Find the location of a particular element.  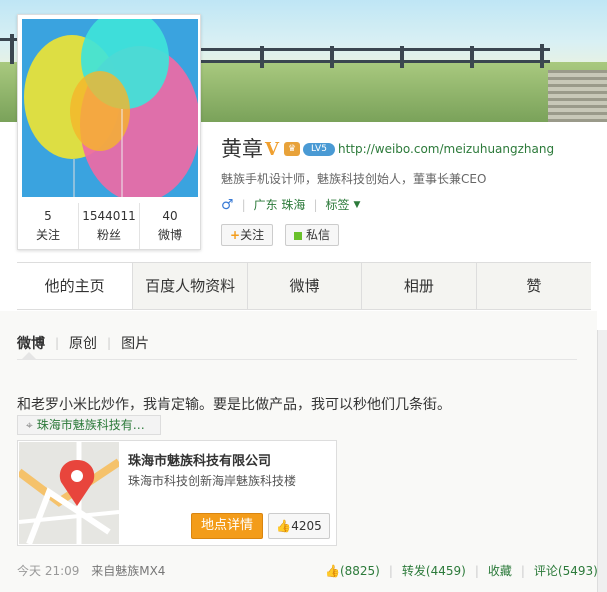

location-link: 广东 珠海 is located at coordinates (280, 204).